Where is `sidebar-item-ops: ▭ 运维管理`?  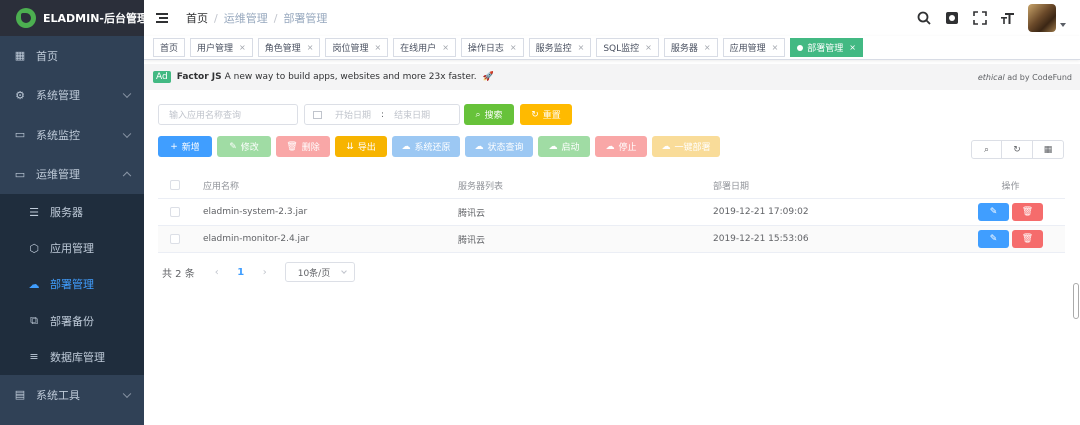
sidebar-item-ops: ▭ 运维管理 is located at coordinates (72, 175).